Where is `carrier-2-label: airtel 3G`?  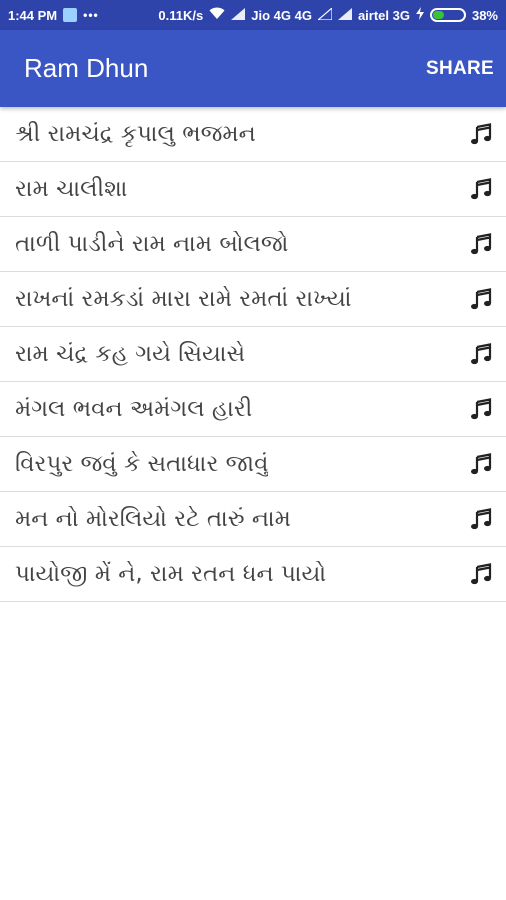 carrier-2-label: airtel 3G is located at coordinates (383, 15).